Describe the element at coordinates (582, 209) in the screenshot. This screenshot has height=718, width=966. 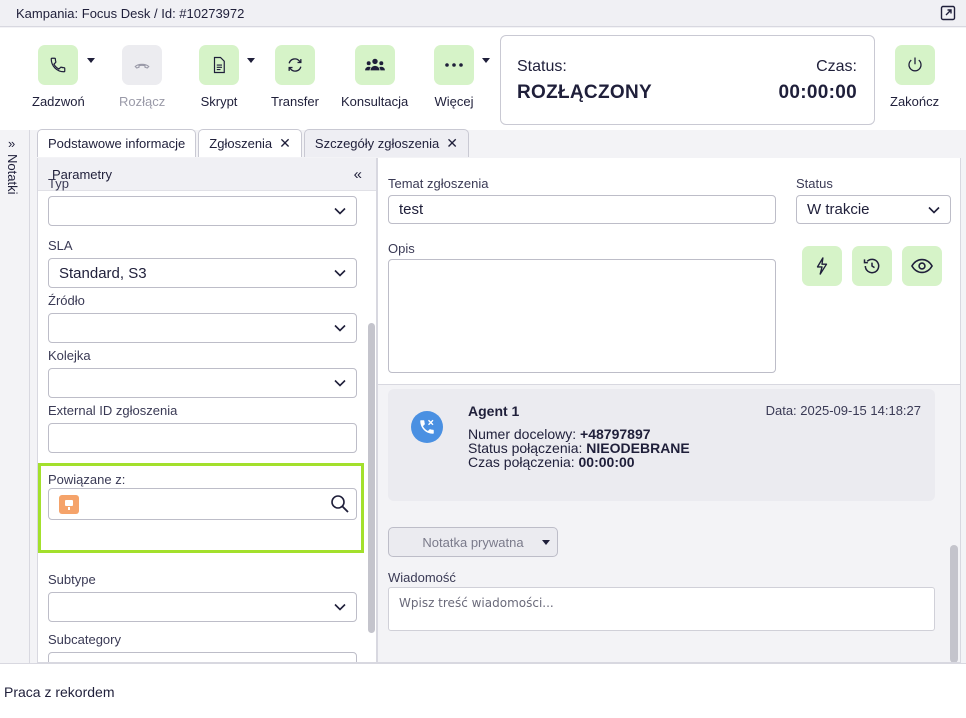
I see `subject-input: test` at that location.